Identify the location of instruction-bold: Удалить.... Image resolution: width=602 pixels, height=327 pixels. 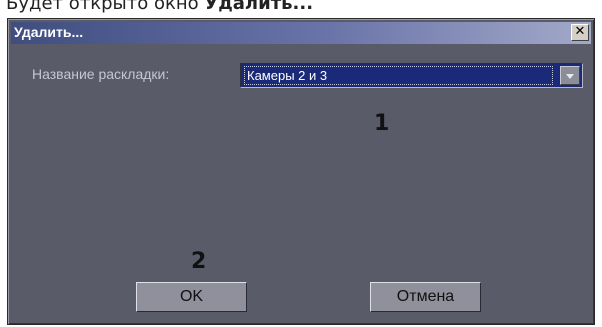
(259, 7).